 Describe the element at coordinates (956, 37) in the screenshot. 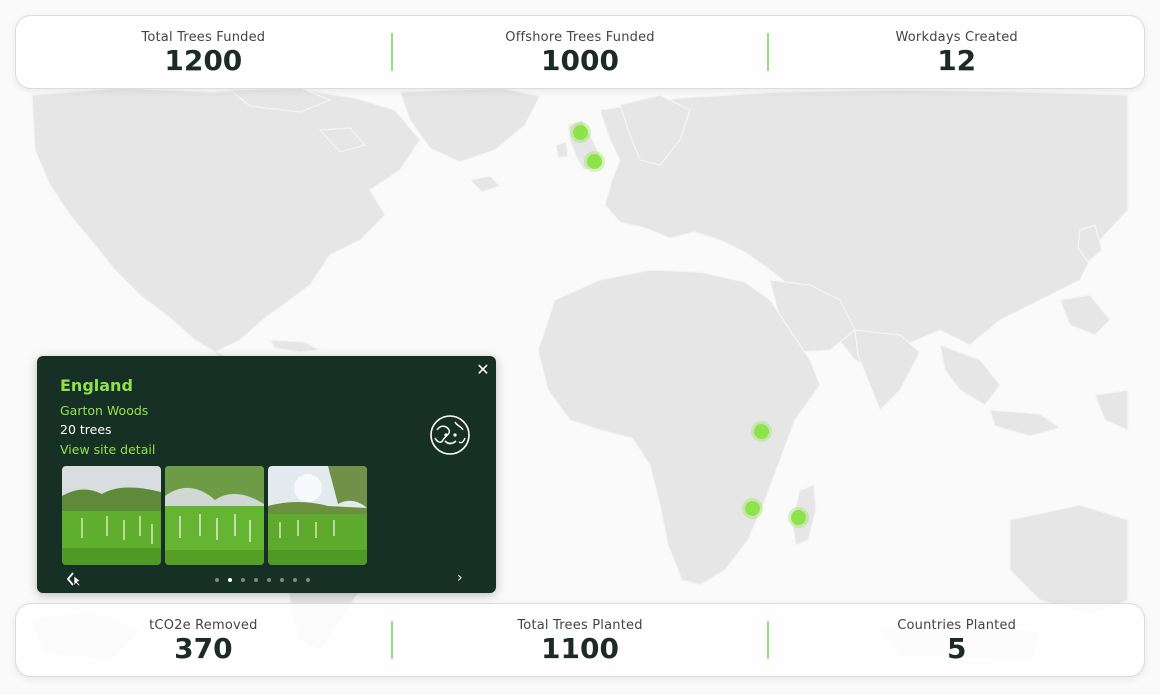

I see `stat-label: Workdays Created` at that location.